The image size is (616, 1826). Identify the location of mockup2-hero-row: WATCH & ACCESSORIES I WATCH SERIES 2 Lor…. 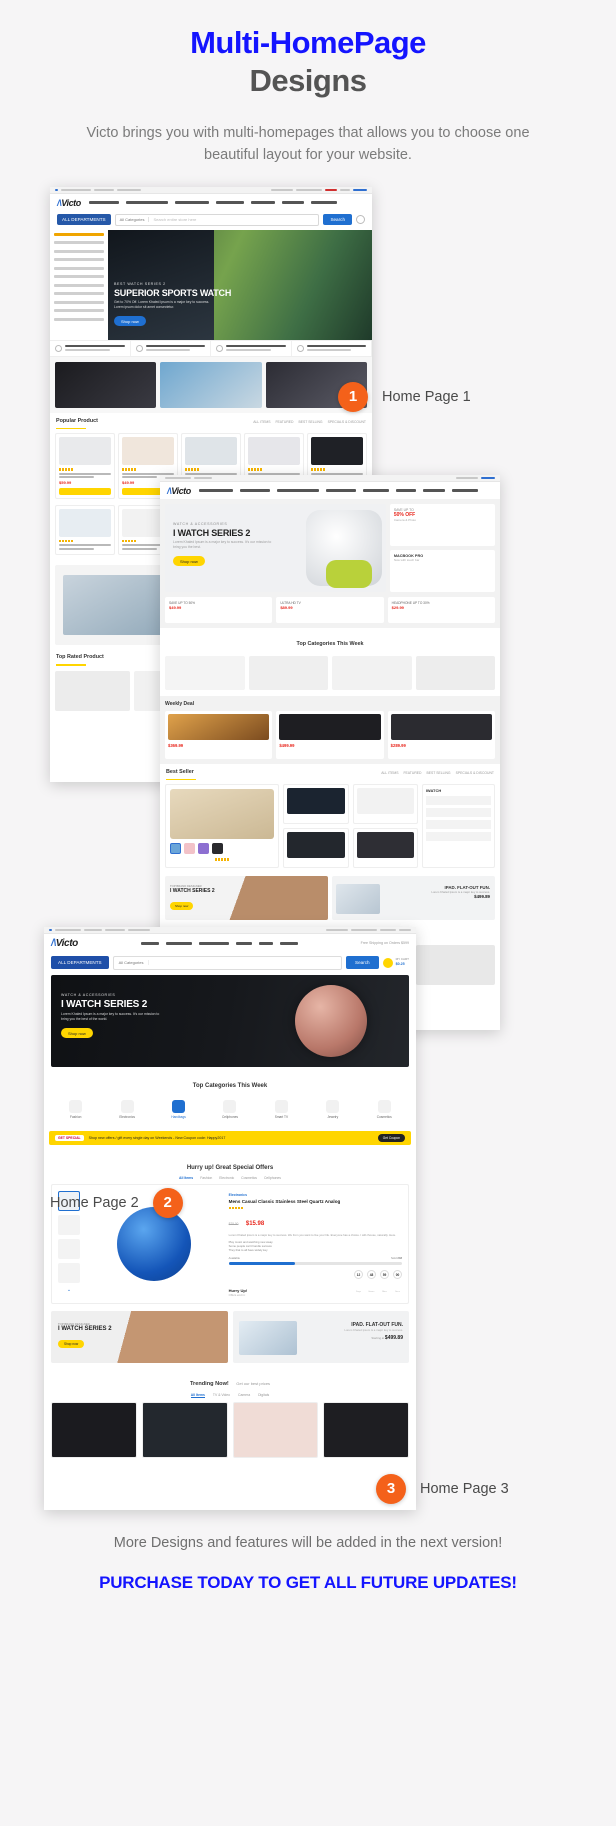
(330, 547).